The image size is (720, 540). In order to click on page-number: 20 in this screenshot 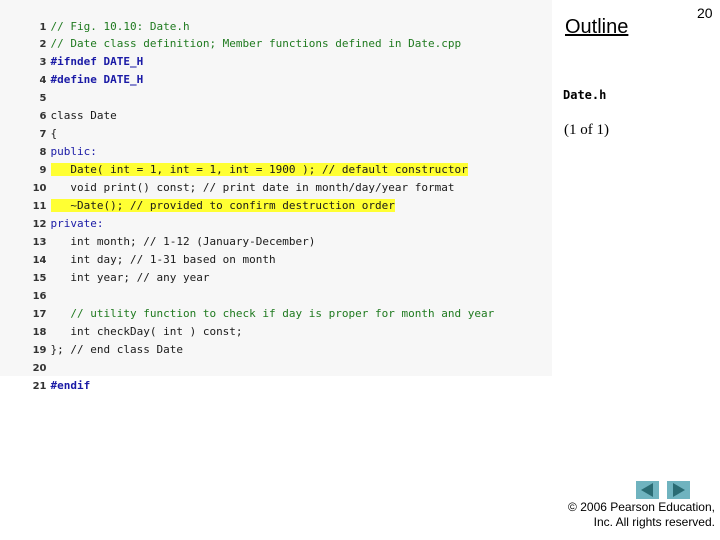, I will do `click(705, 13)`.